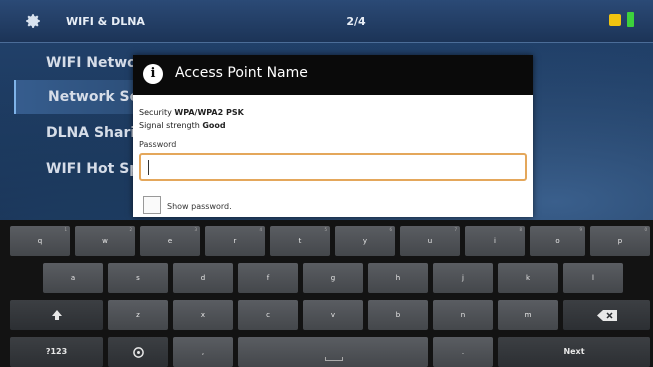  I want to click on key-label: x, so click(203, 315).